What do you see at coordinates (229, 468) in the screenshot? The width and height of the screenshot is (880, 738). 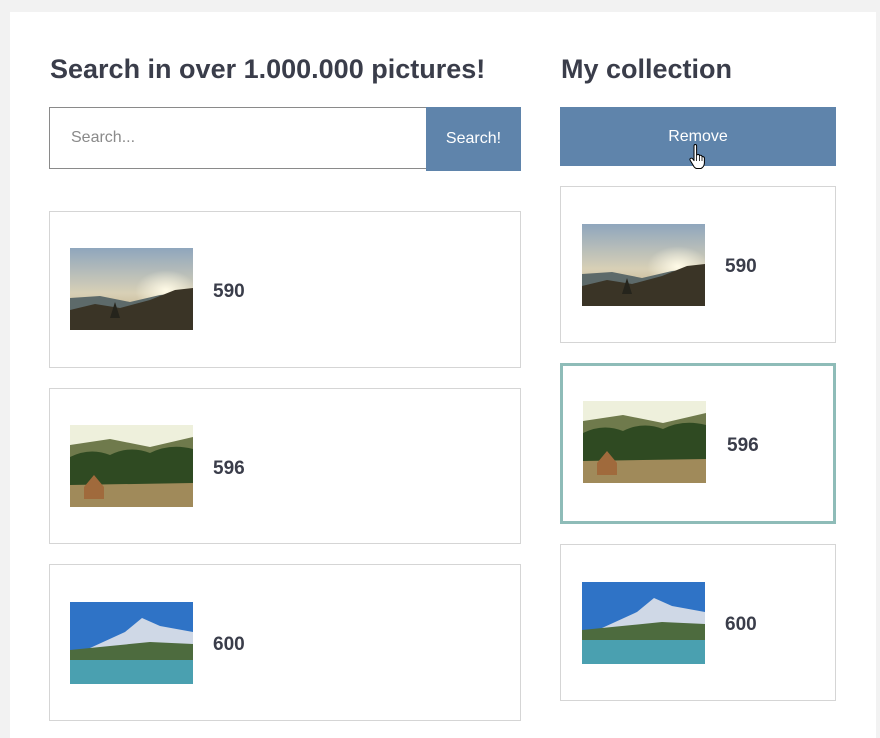 I see `result-number: 596` at bounding box center [229, 468].